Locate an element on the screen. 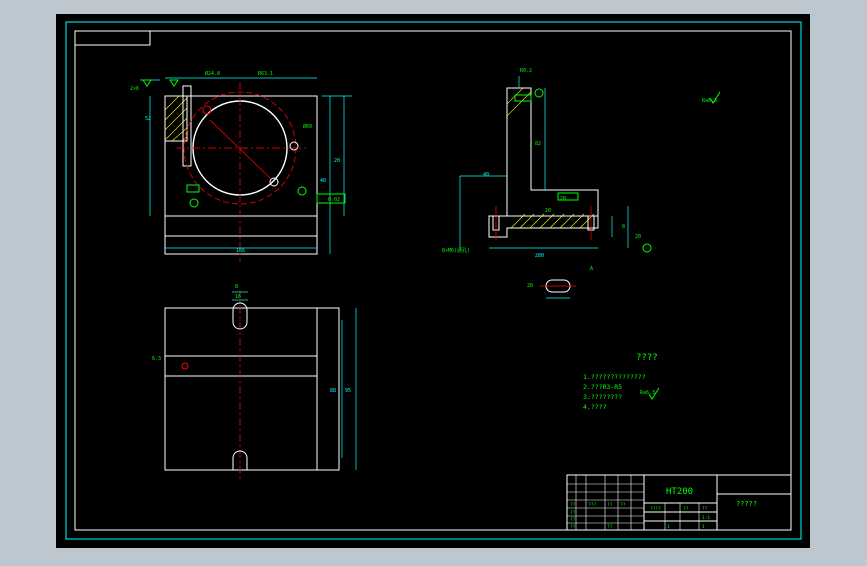 This screenshot has width=867, height=566. dim-base: 20 is located at coordinates (548, 211).